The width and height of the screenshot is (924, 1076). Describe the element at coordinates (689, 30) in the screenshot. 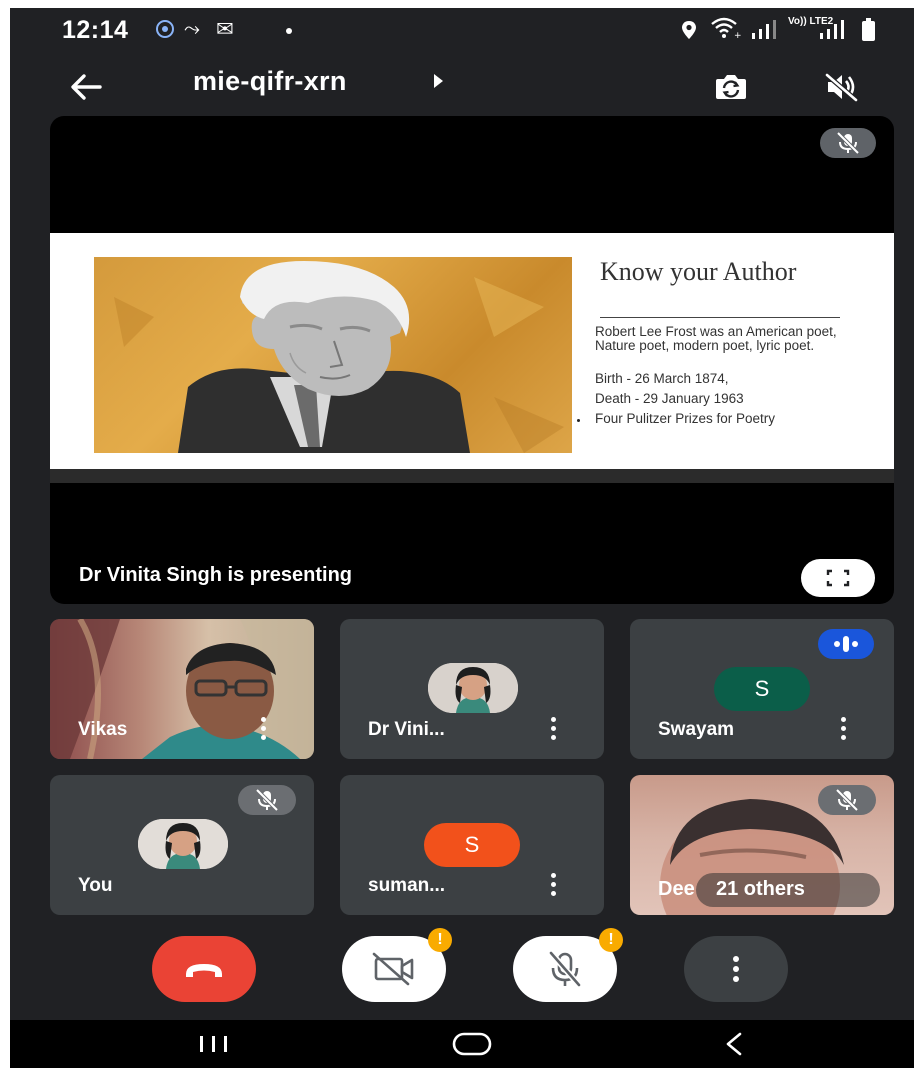

I see `location-icon` at that location.